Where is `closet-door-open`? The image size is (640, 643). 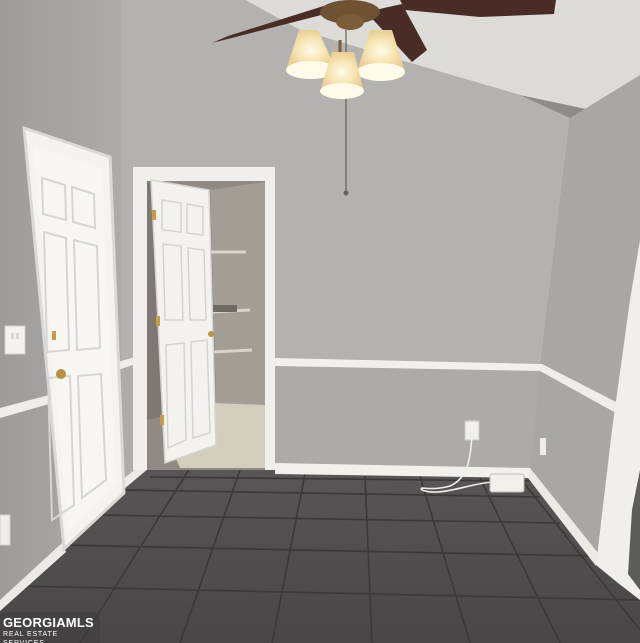 closet-door-open is located at coordinates (183, 322).